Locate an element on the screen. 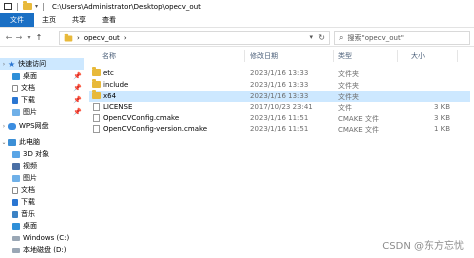  drive-icon is located at coordinates (16, 238).